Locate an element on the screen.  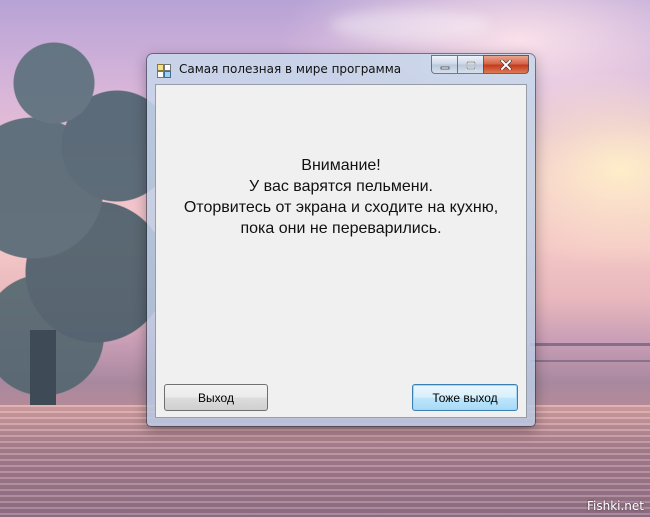
cloud is located at coordinates (410, 25).